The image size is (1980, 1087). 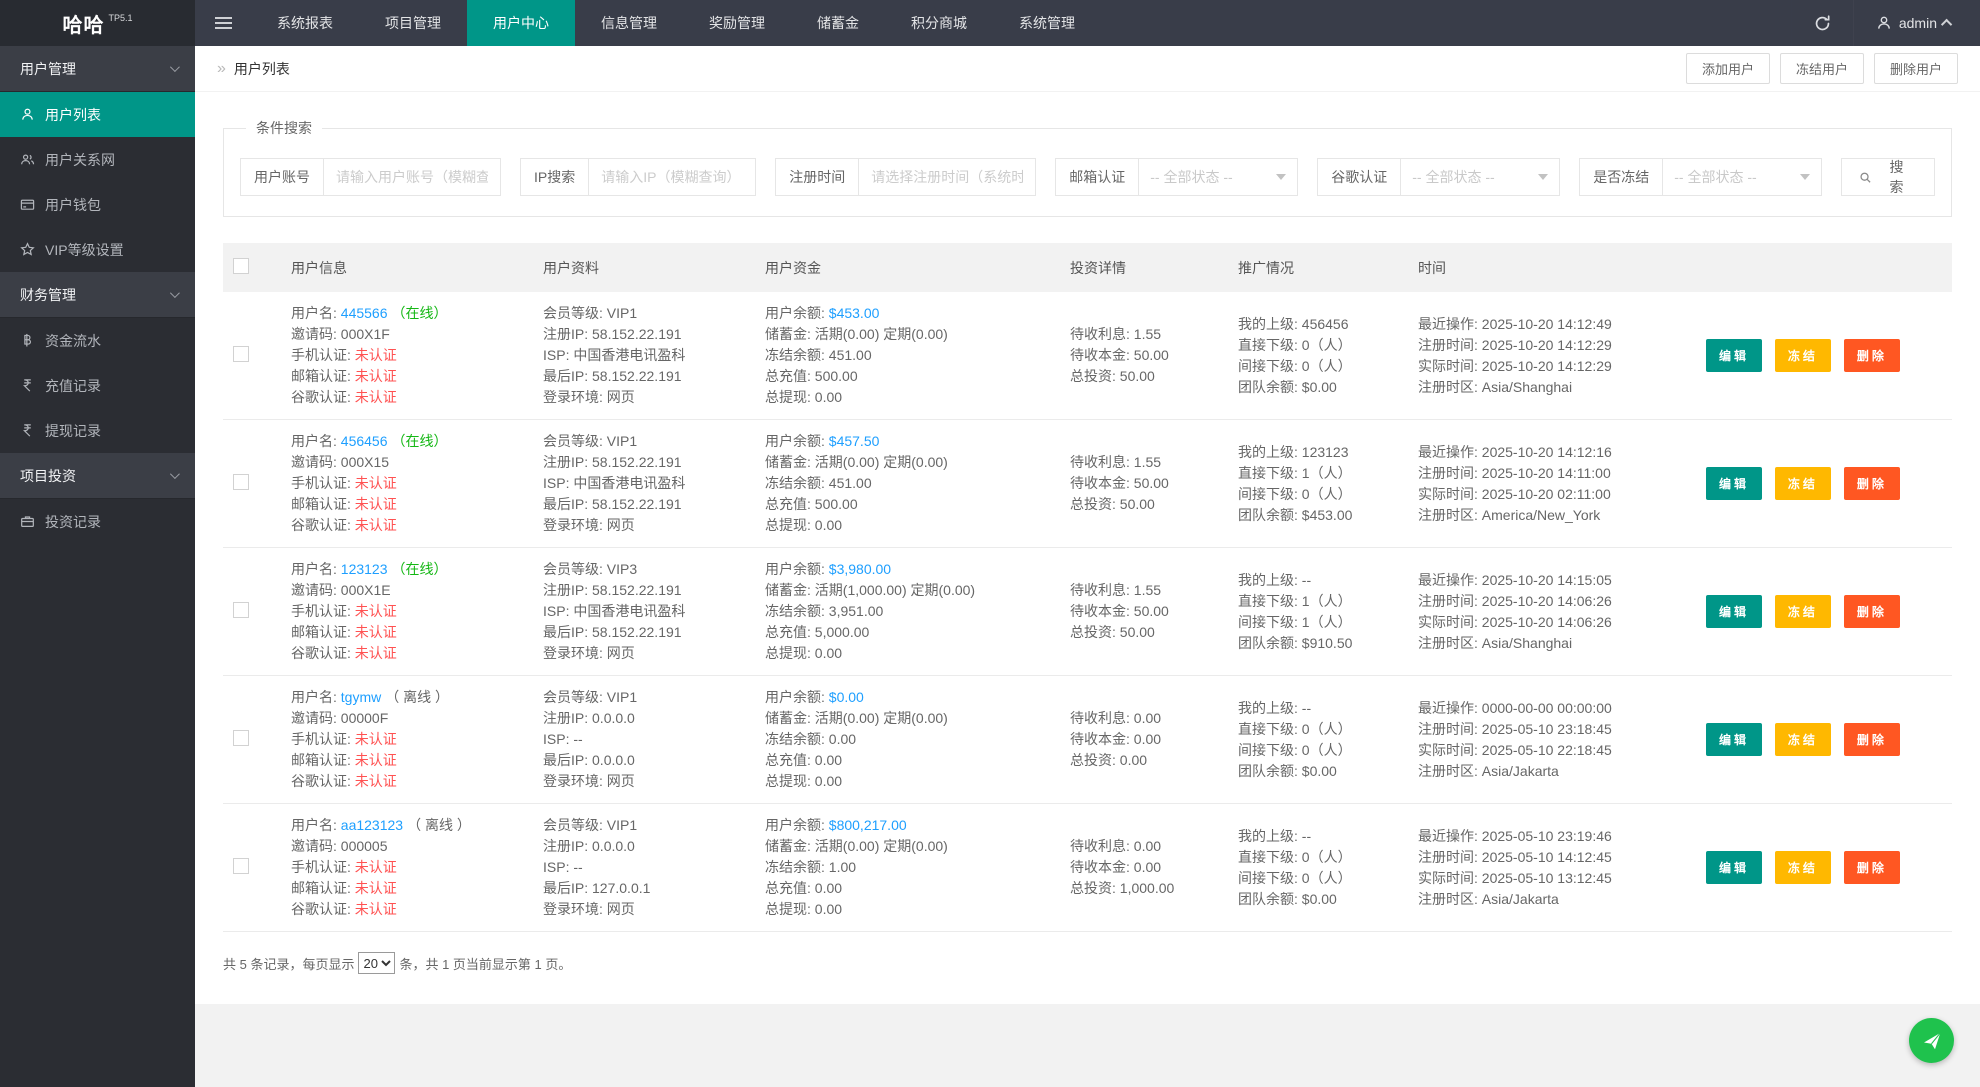 What do you see at coordinates (1727, 68) in the screenshot?
I see `add-user-button: 添加用户` at bounding box center [1727, 68].